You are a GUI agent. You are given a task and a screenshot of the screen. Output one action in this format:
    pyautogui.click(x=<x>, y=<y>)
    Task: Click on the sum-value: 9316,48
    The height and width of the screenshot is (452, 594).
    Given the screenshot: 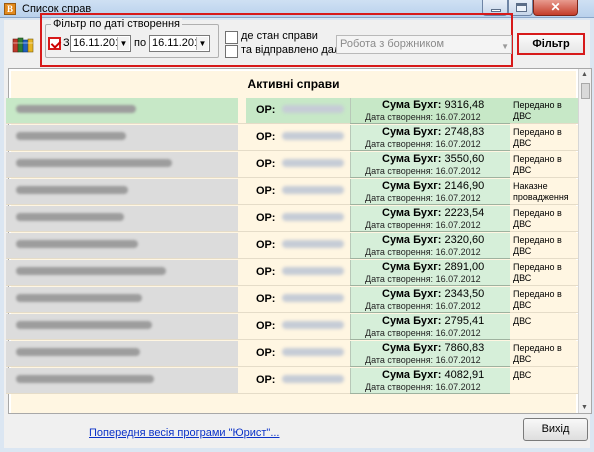 What is the action you would take?
    pyautogui.click(x=464, y=105)
    